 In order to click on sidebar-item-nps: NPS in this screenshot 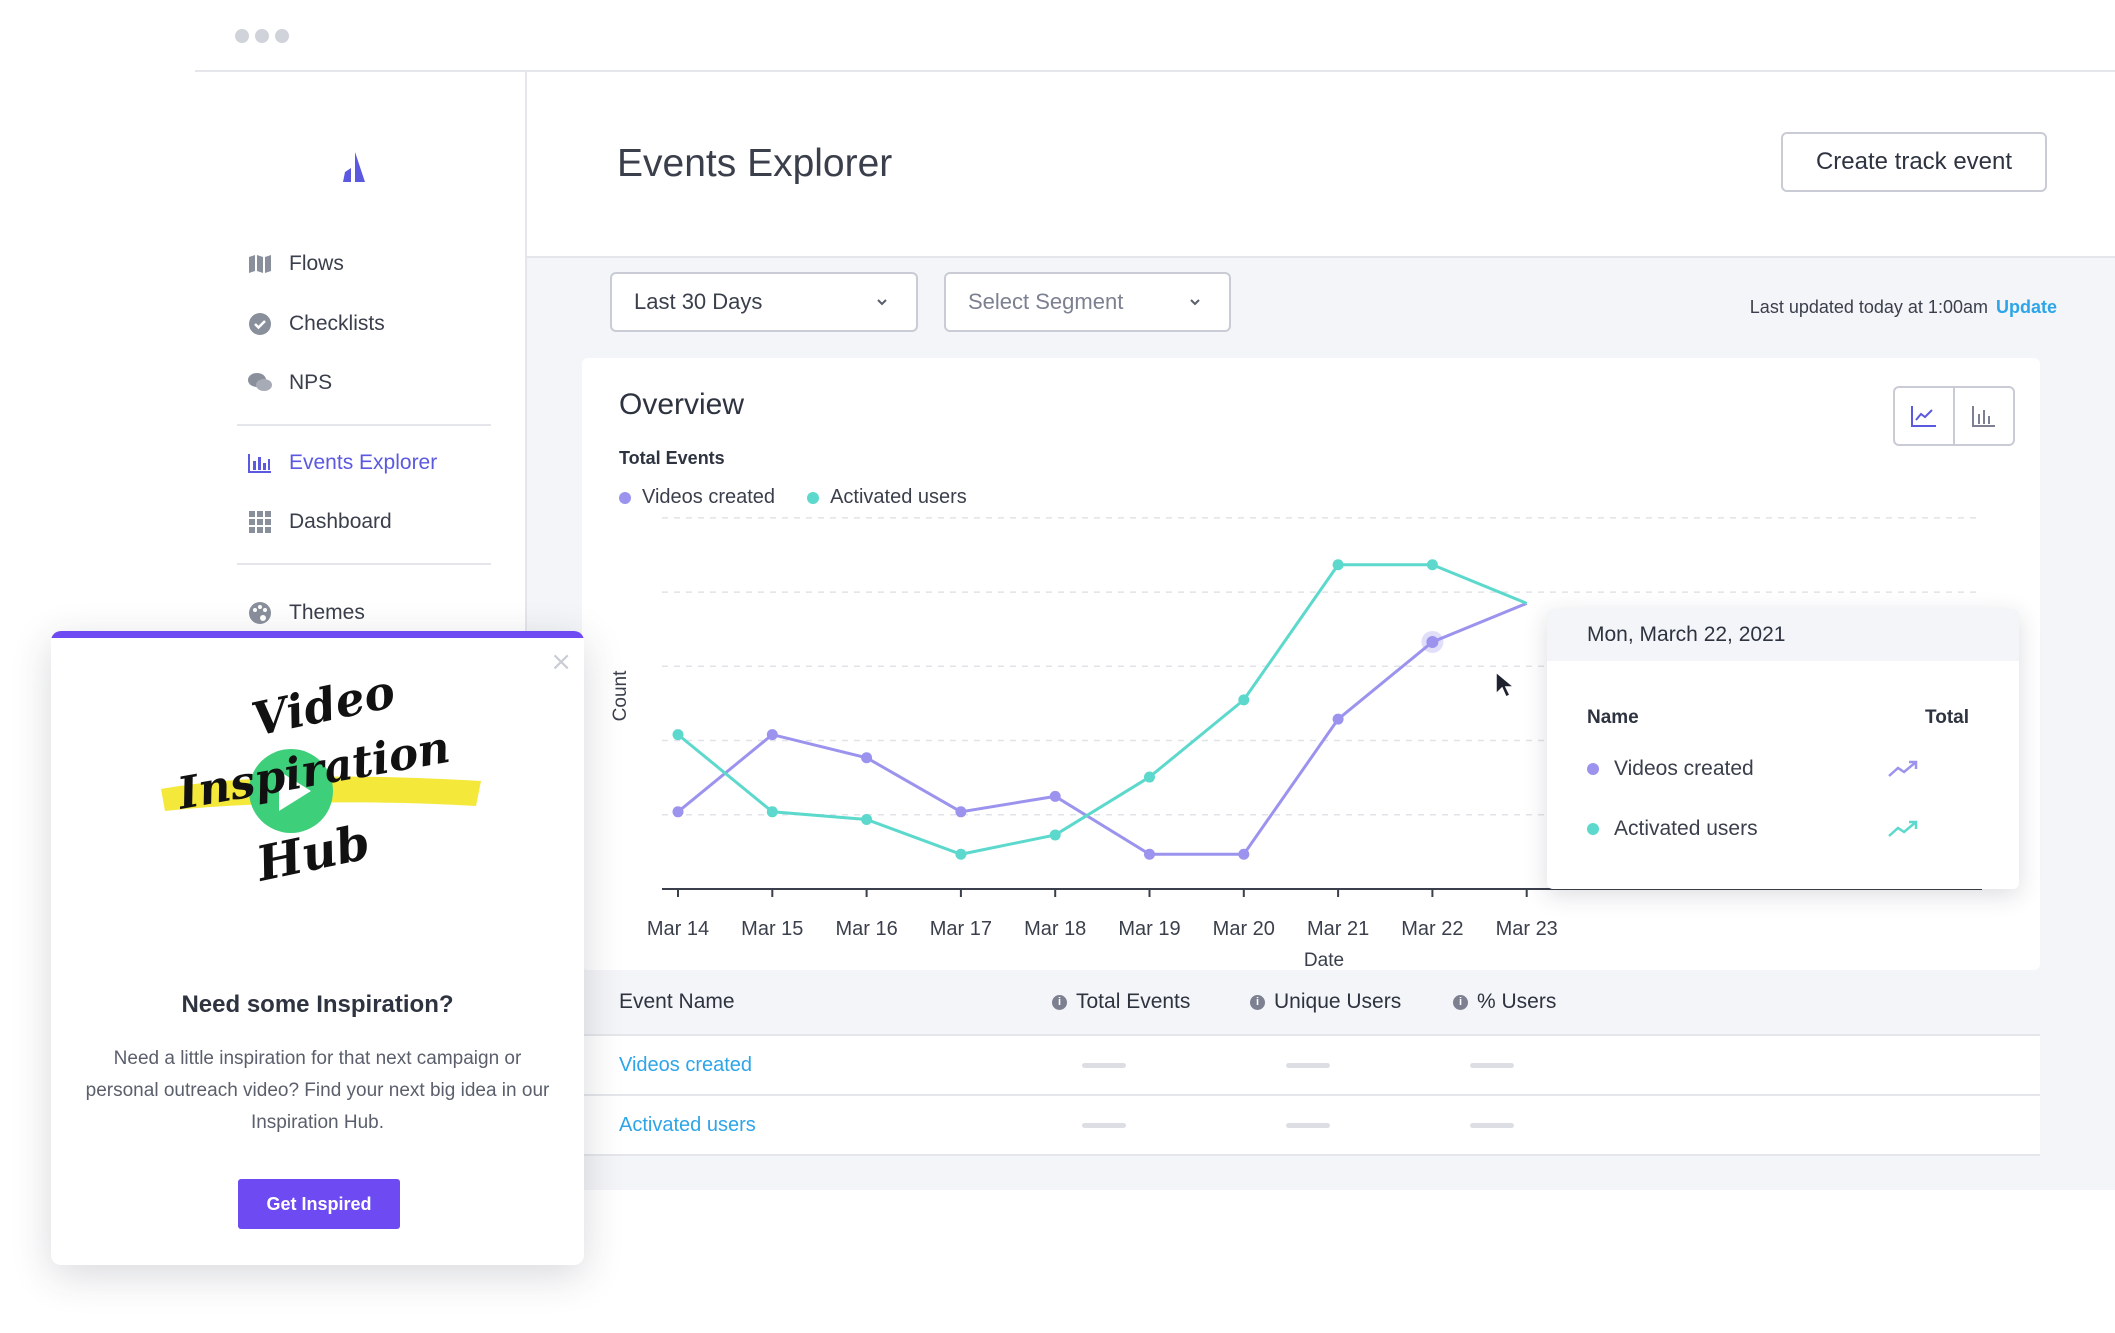, I will do `click(289, 383)`.